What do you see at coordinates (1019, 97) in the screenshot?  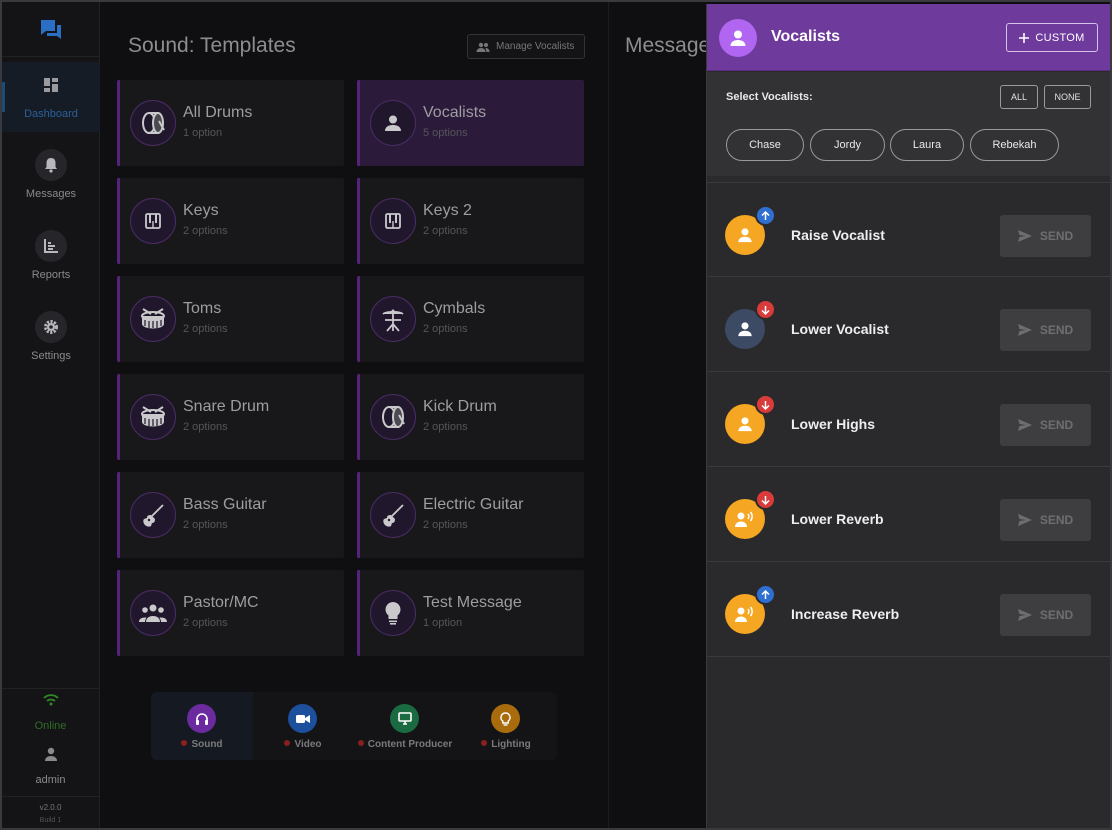 I see `select-all-button: ALL` at bounding box center [1019, 97].